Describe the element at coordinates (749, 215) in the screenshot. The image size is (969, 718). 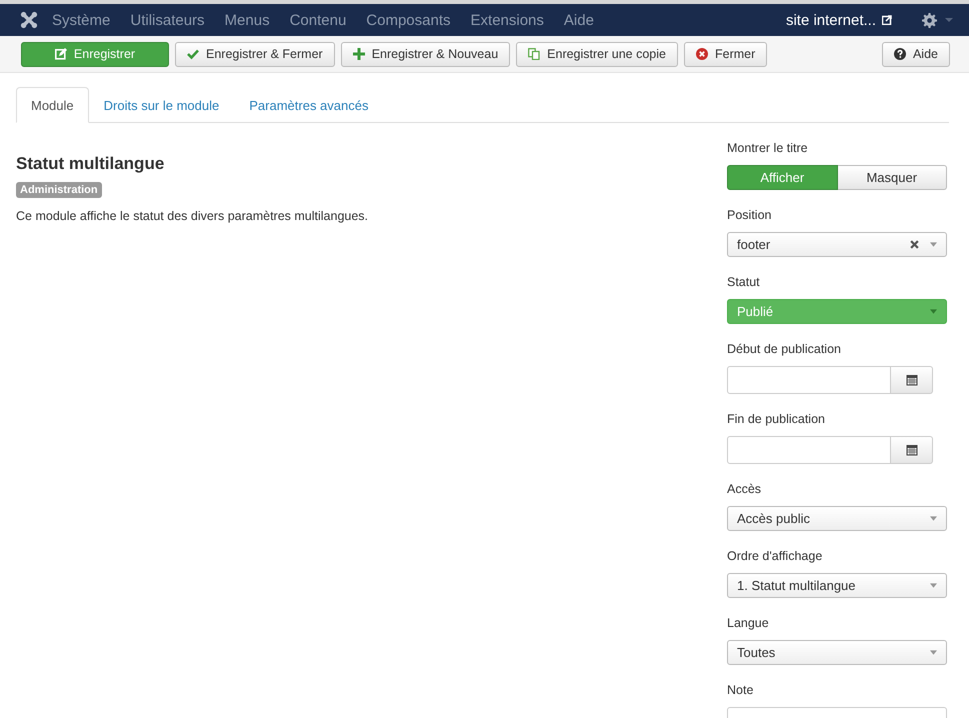
I see `field-label: Position` at that location.